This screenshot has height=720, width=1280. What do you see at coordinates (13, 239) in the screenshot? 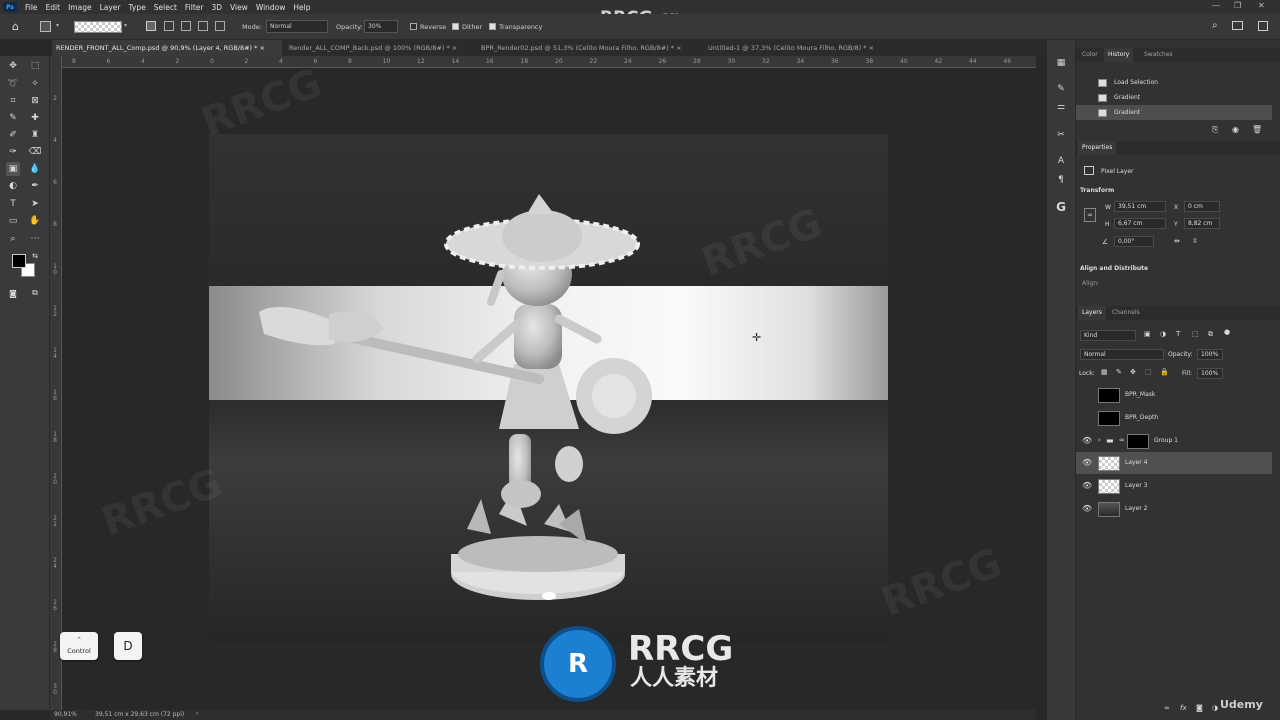
I see `zoom-tool-icon: ⌕` at bounding box center [13, 239].